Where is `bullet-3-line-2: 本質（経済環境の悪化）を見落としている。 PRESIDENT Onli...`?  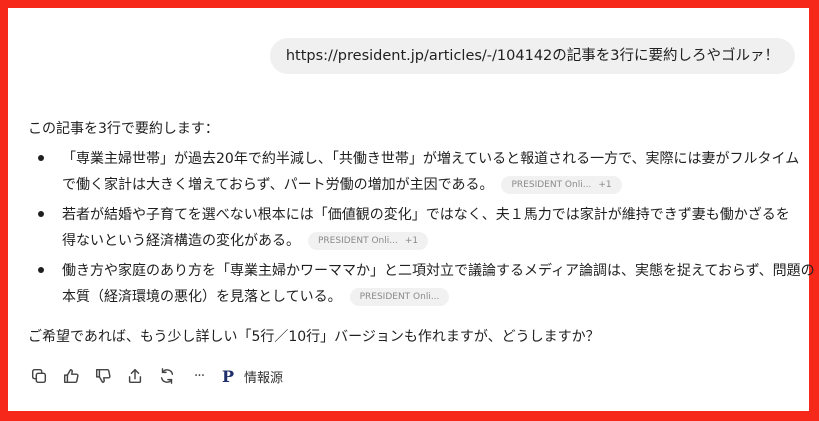
bullet-3-line-2: 本質（経済環境の悪化）を見落としている。 PRESIDENT Onli... is located at coordinates (256, 297).